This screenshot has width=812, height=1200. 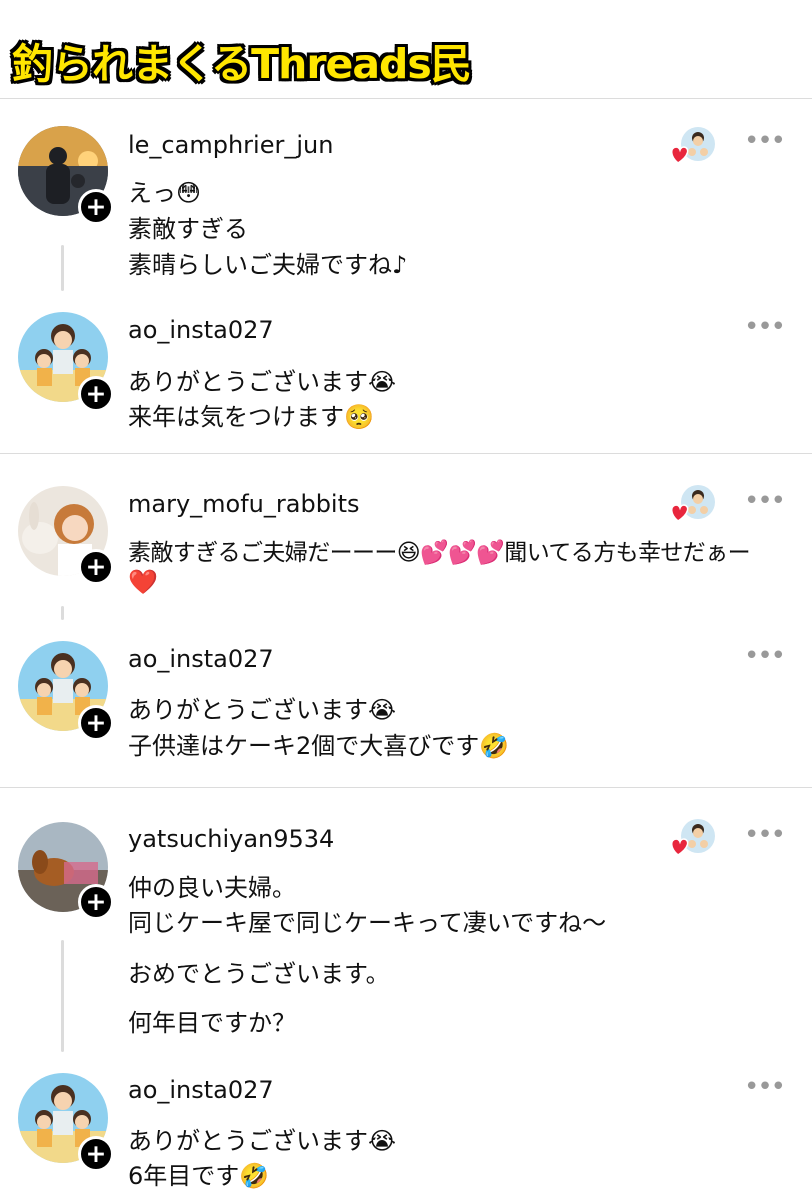 What do you see at coordinates (244, 504) in the screenshot?
I see `username: mary_mofu_rabbits` at bounding box center [244, 504].